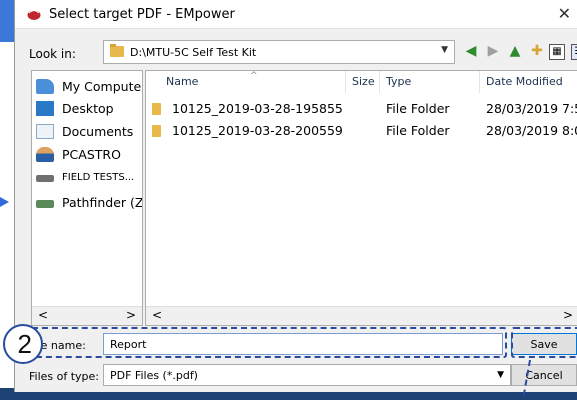  I want to click on sidebar-item-pcastro: PCASTRO, so click(89, 155).